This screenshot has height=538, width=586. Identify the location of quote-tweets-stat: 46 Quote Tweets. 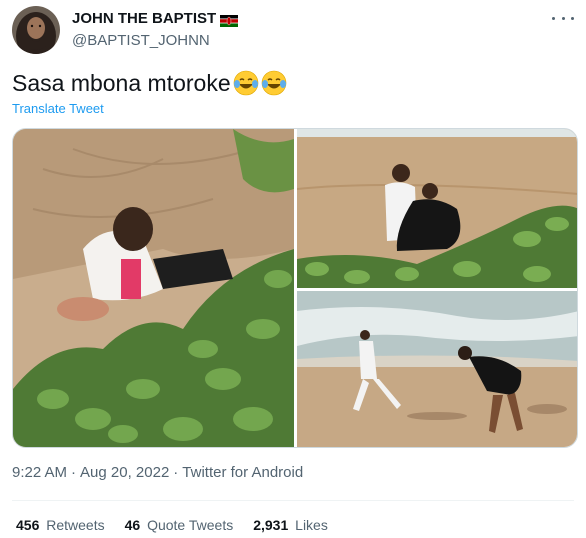
(179, 525).